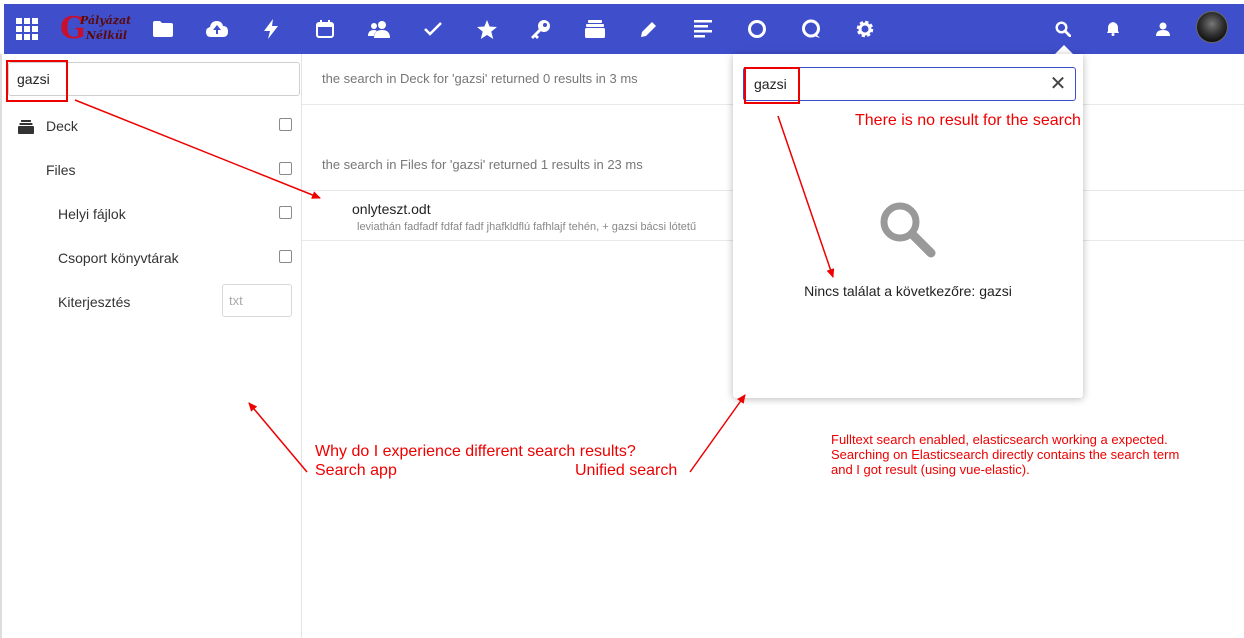 The height and width of the screenshot is (638, 1244). I want to click on result-file-name: onlyteszt.odt, so click(391, 209).